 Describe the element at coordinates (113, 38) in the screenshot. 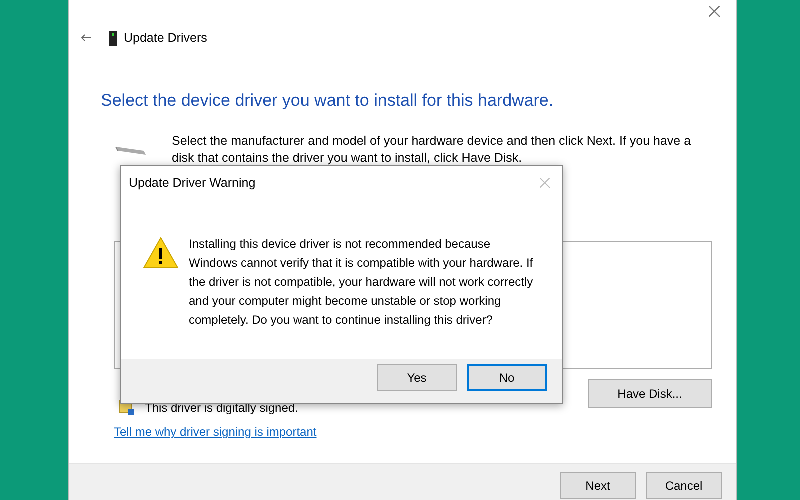

I see `device-icon` at that location.